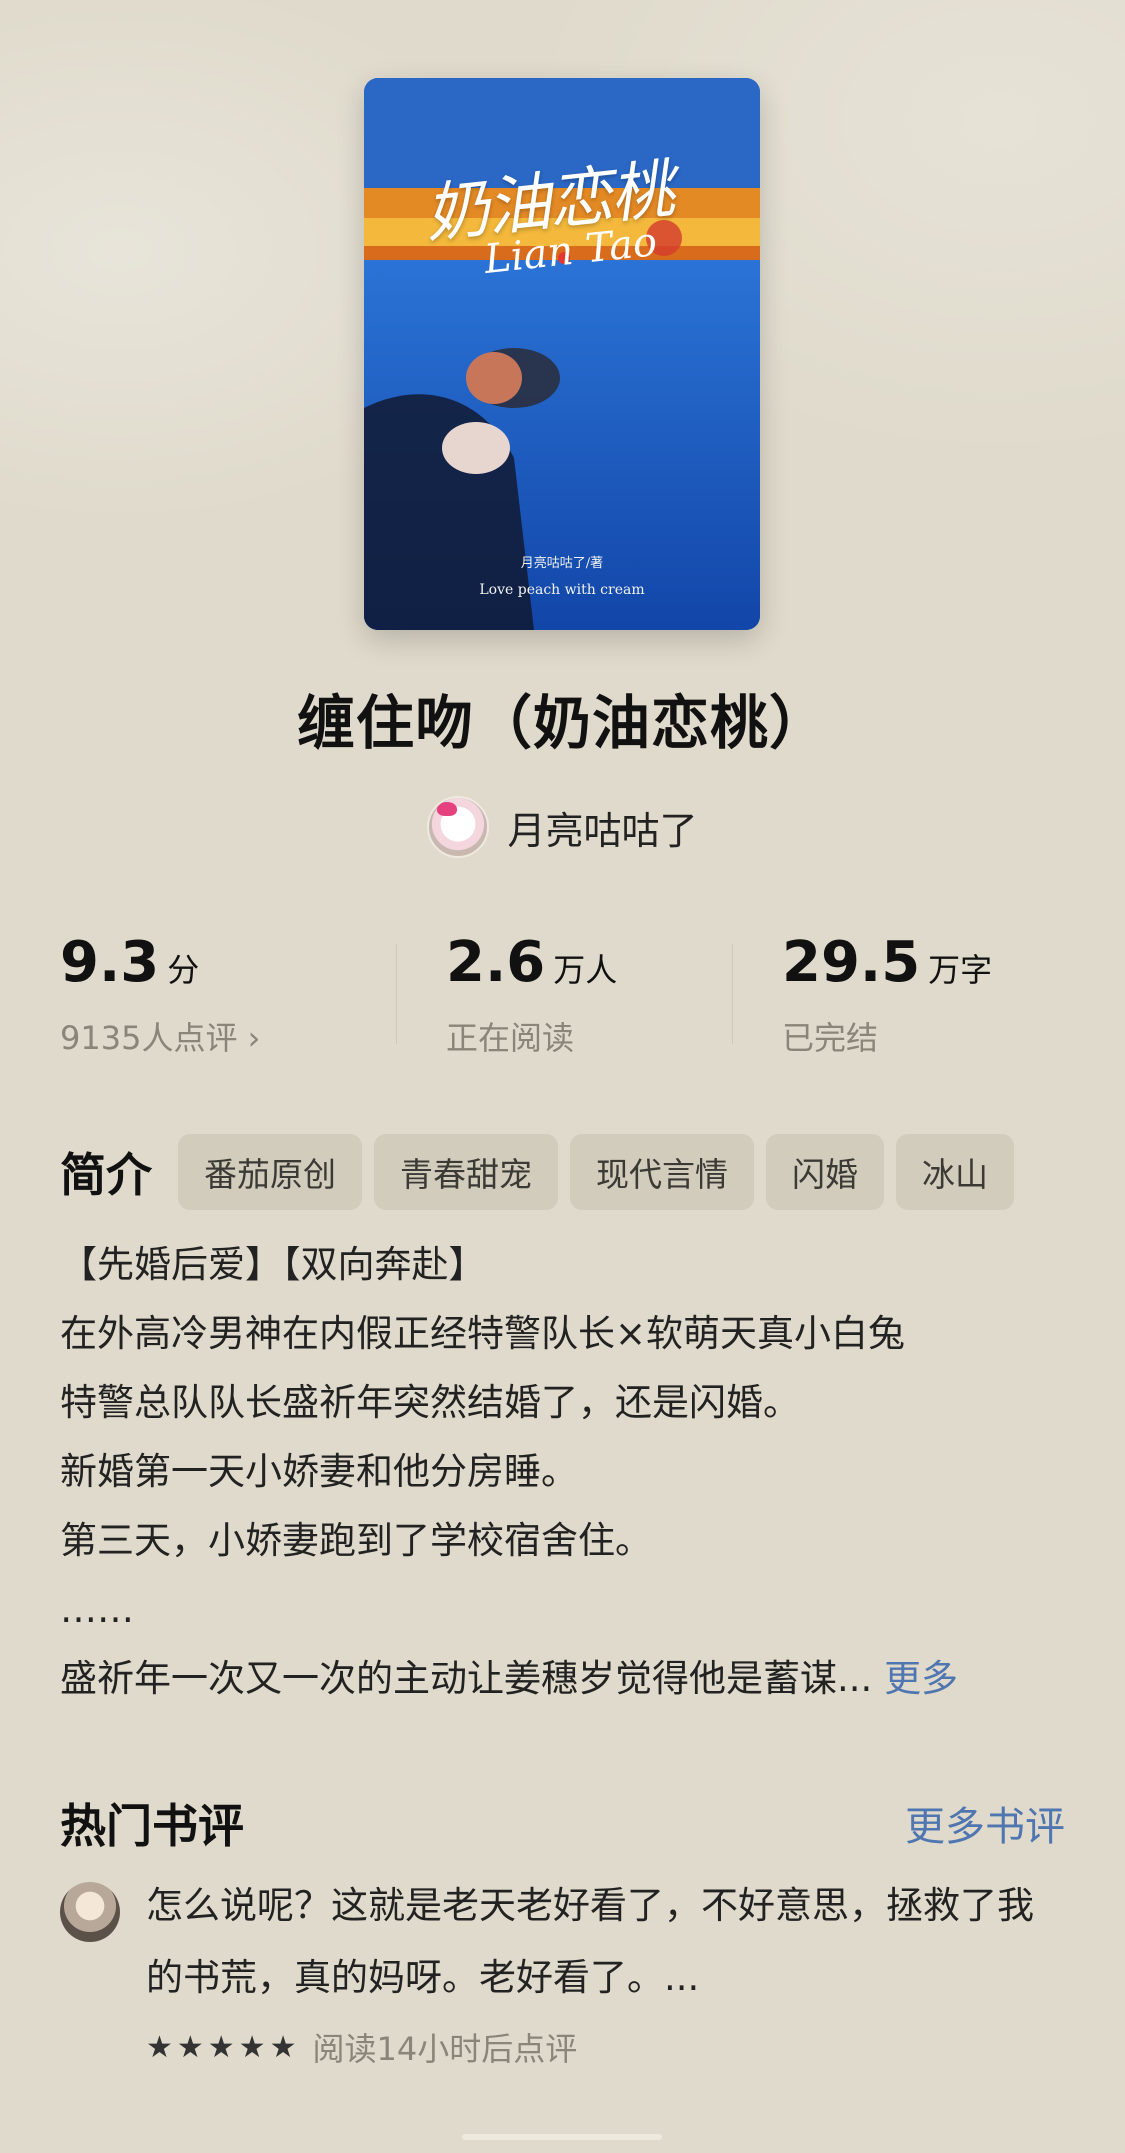  Describe the element at coordinates (921, 1678) in the screenshot. I see `expand-description-button: 更多` at that location.